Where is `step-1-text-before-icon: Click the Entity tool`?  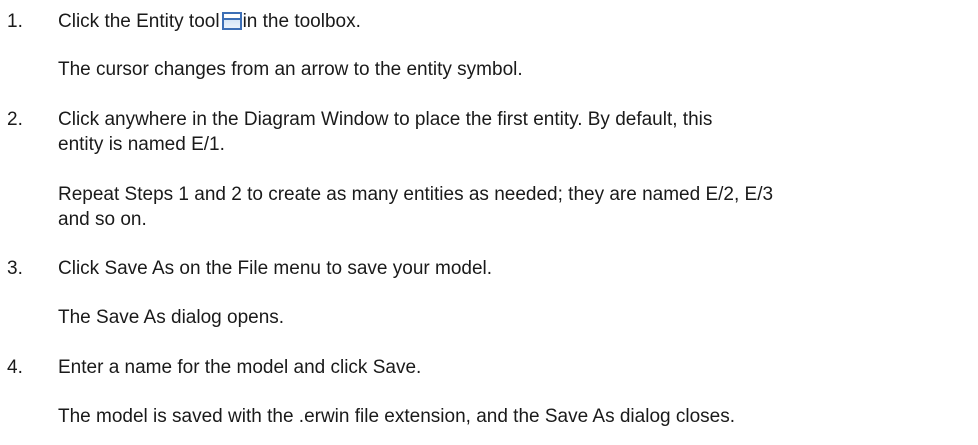
step-1-text-before-icon: Click the Entity tool is located at coordinates (139, 21).